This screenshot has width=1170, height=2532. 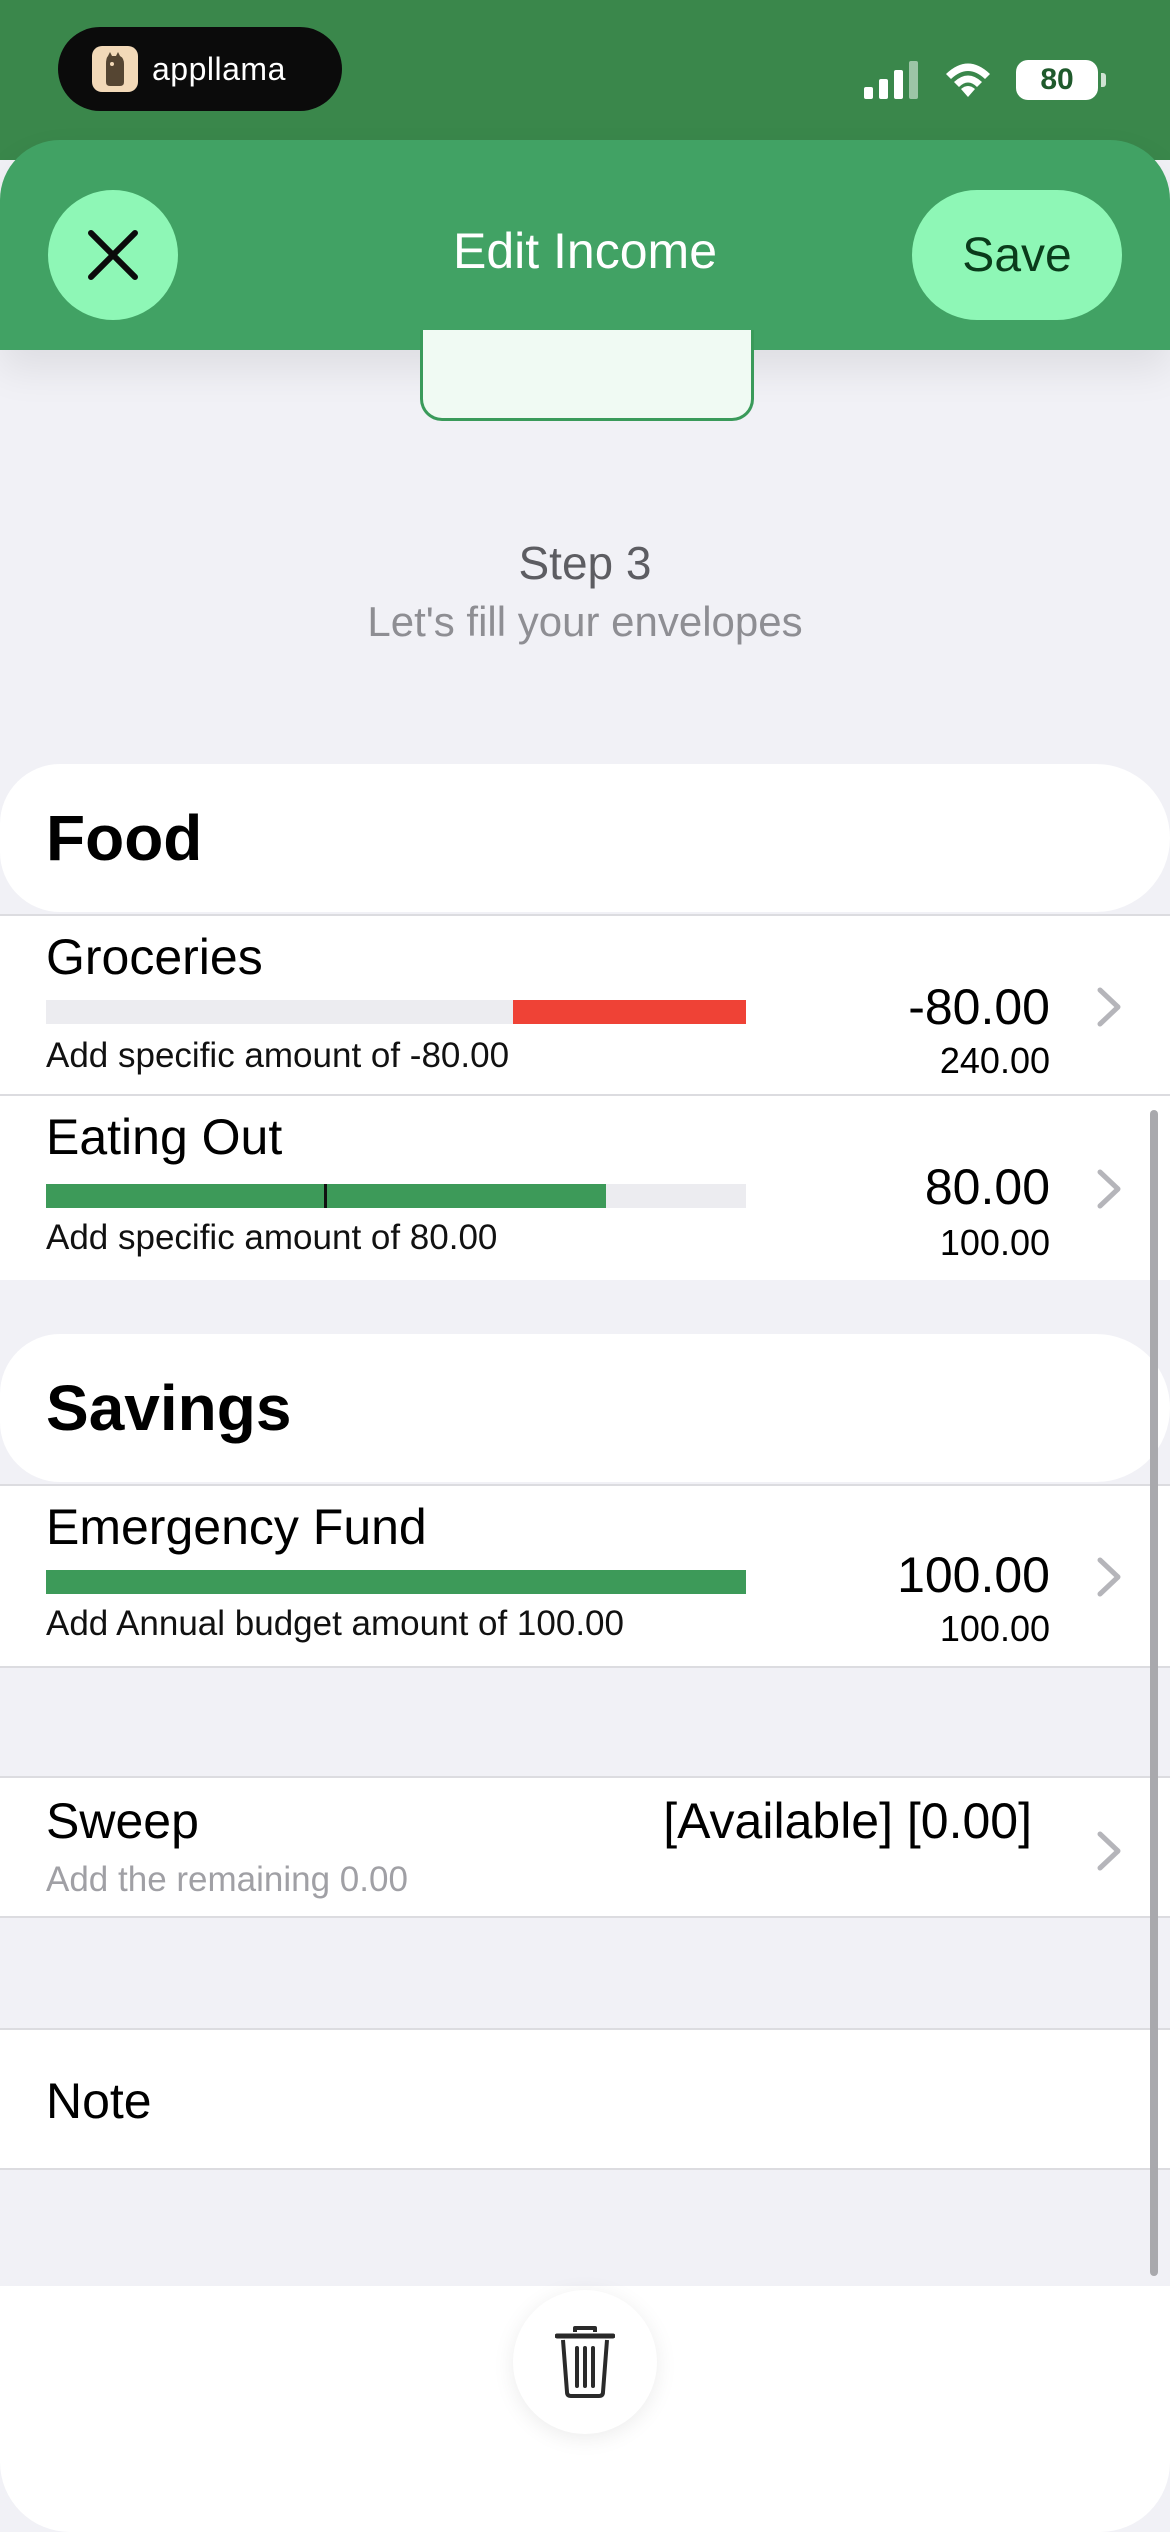 What do you see at coordinates (278, 1055) in the screenshot?
I see `envelope-description: Add specific amount of -80.00` at bounding box center [278, 1055].